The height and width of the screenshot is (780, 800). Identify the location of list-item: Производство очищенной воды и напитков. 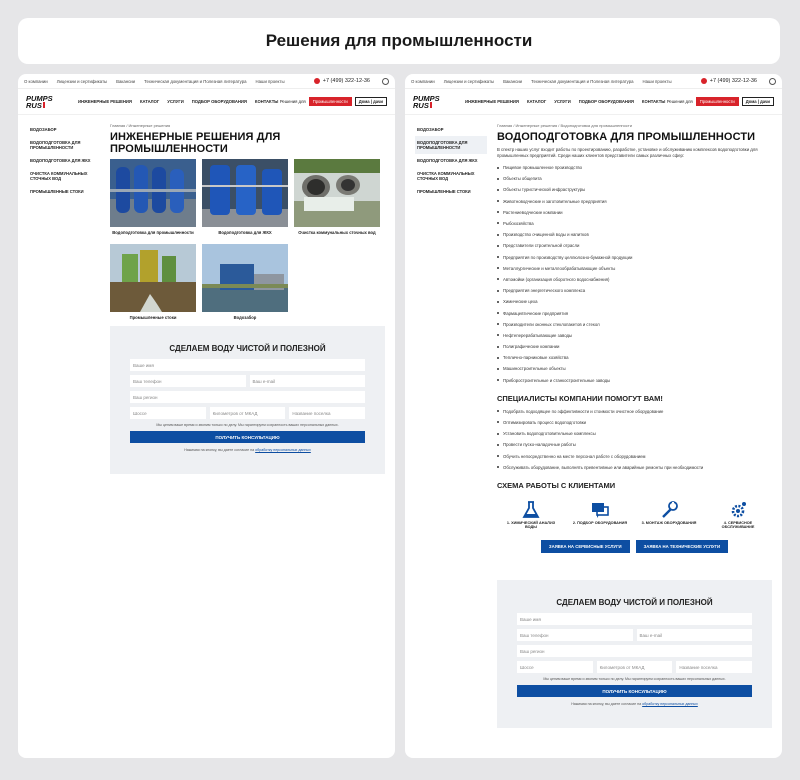
(634, 234).